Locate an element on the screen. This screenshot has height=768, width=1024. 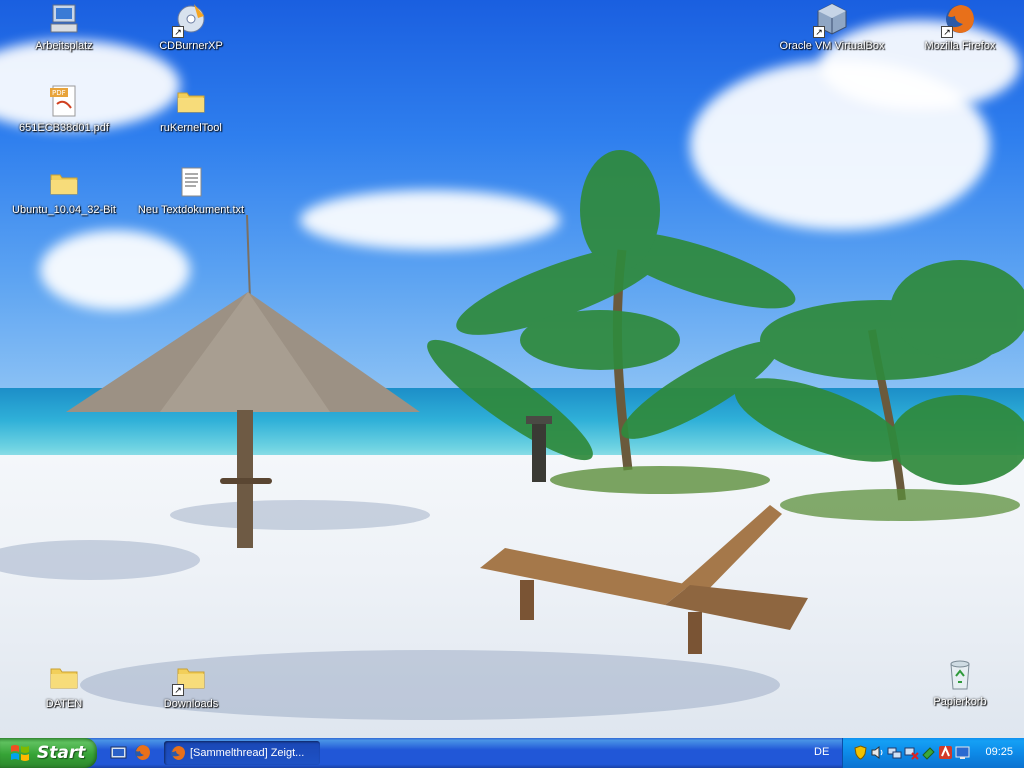
safely-remove-hardware-icon is located at coordinates (928, 752).